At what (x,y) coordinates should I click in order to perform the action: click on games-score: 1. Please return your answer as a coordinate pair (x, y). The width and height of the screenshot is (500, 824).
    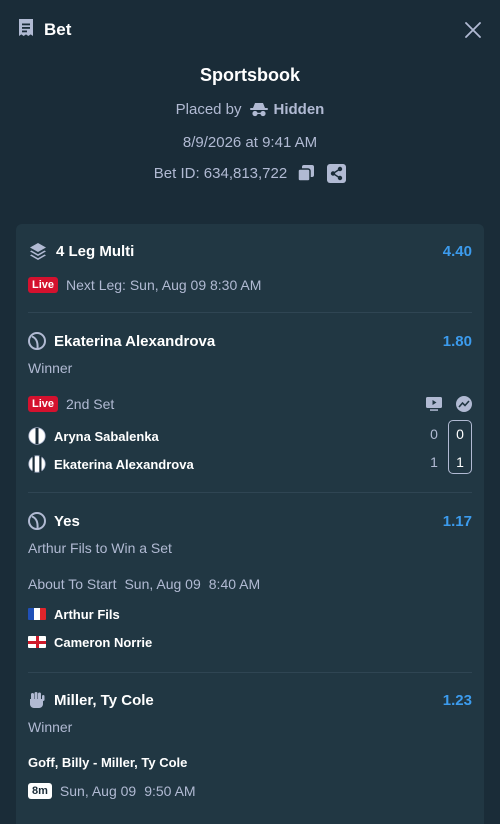
    Looking at the image, I should click on (434, 462).